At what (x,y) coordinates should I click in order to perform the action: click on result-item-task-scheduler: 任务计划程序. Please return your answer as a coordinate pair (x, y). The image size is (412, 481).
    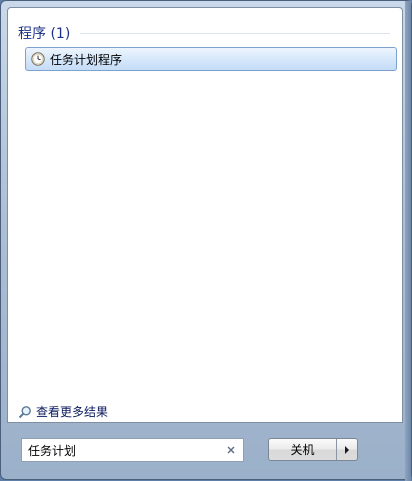
    Looking at the image, I should click on (211, 59).